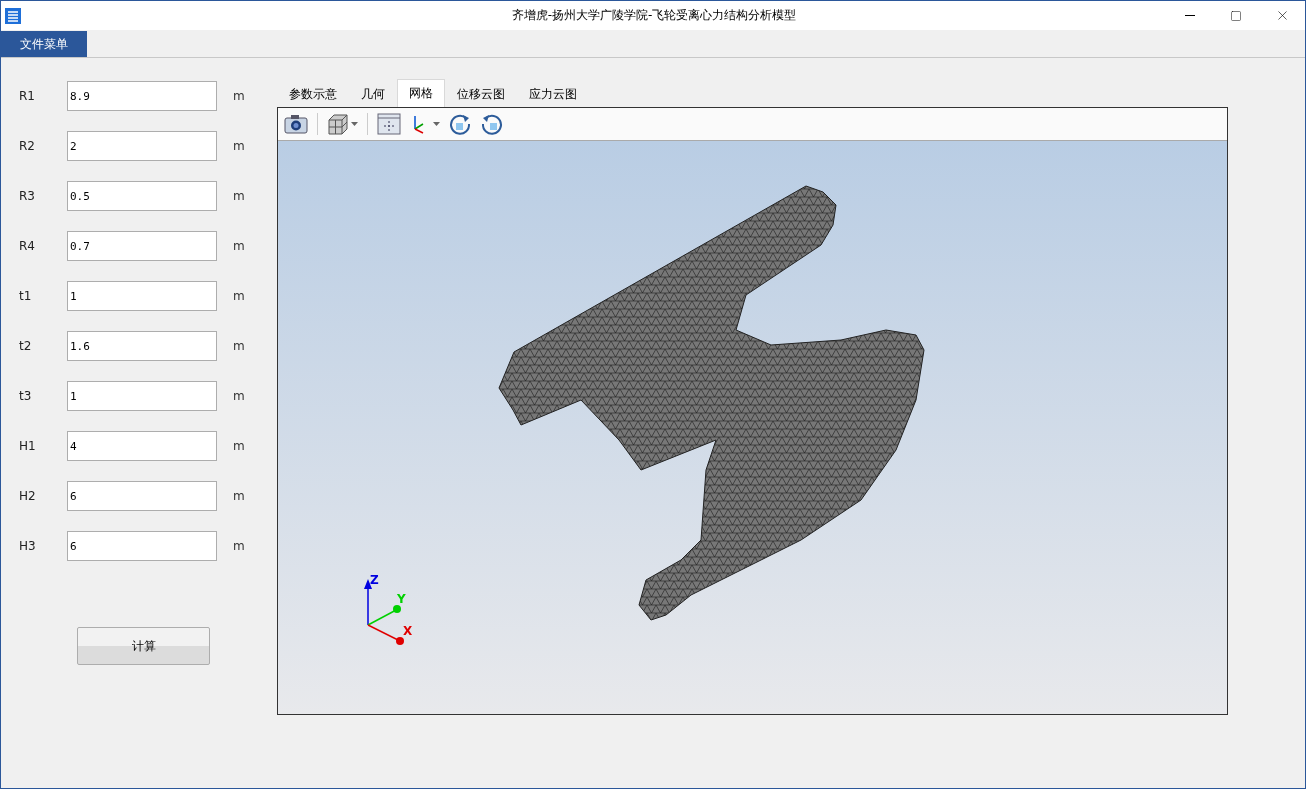 This screenshot has width=1306, height=789. Describe the element at coordinates (368, 602) in the screenshot. I see `z-axis-arrow` at that location.